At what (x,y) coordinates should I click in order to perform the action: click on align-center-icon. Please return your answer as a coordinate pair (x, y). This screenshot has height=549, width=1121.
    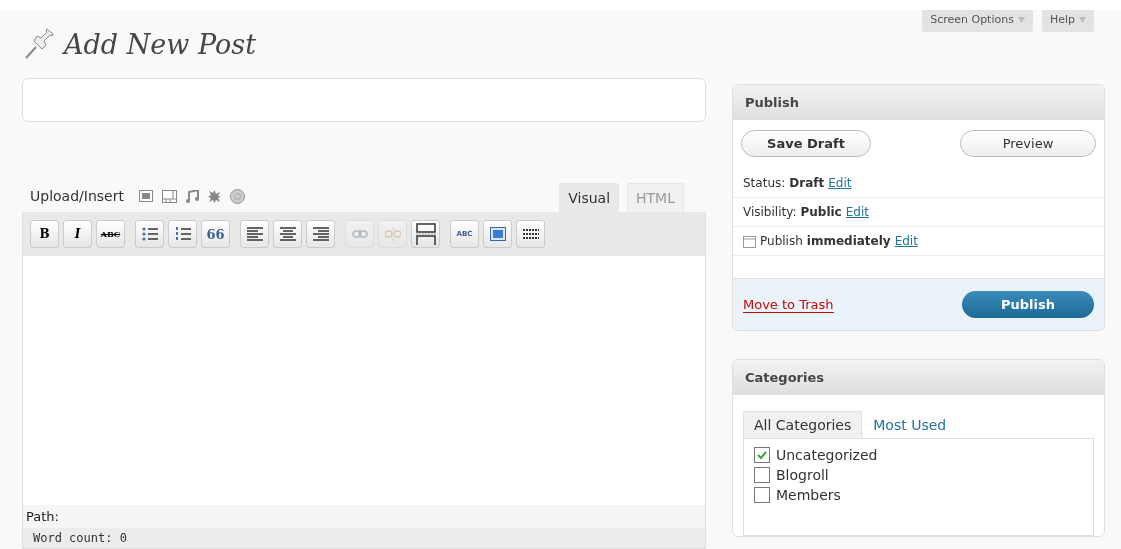
    Looking at the image, I should click on (287, 234).